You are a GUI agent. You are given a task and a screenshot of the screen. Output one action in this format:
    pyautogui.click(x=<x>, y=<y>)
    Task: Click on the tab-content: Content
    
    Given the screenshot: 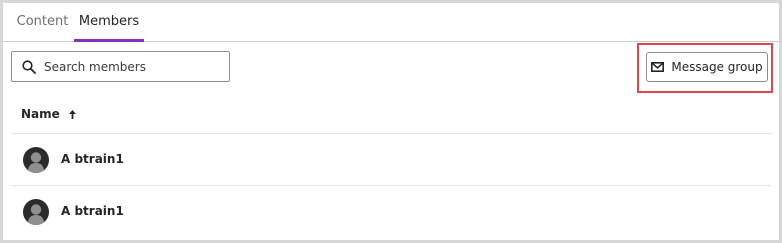 What is the action you would take?
    pyautogui.click(x=42, y=22)
    